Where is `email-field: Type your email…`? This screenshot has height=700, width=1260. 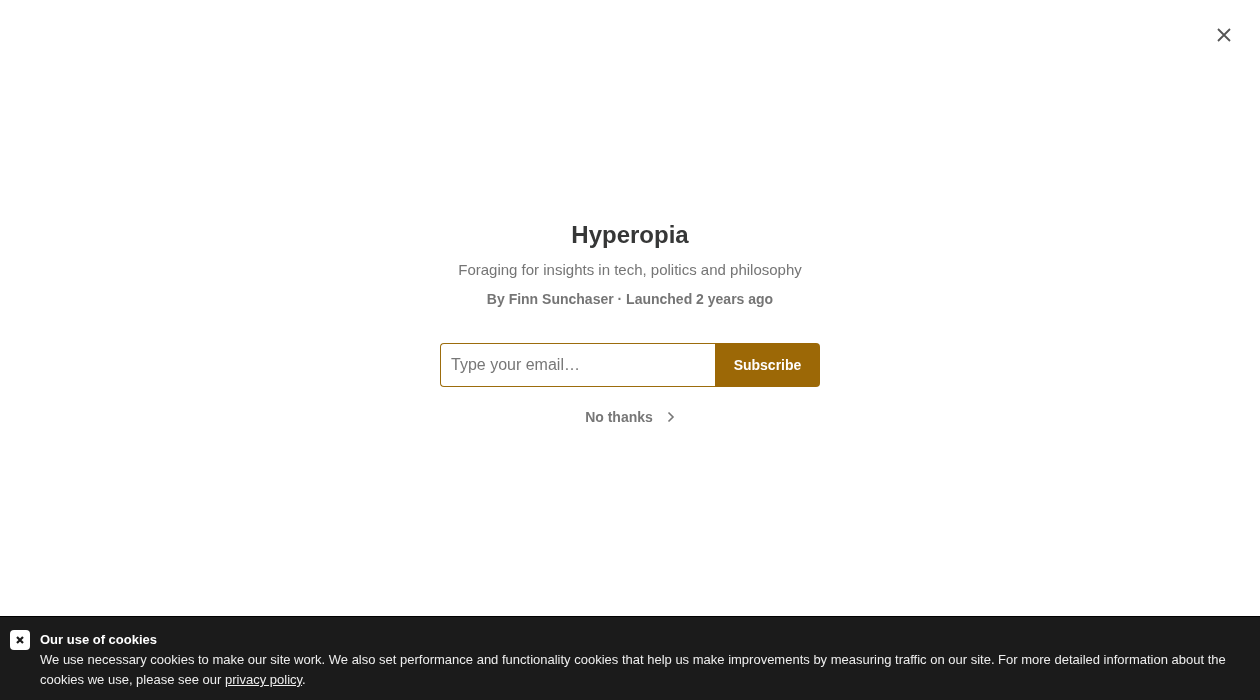
email-field: Type your email… is located at coordinates (577, 365).